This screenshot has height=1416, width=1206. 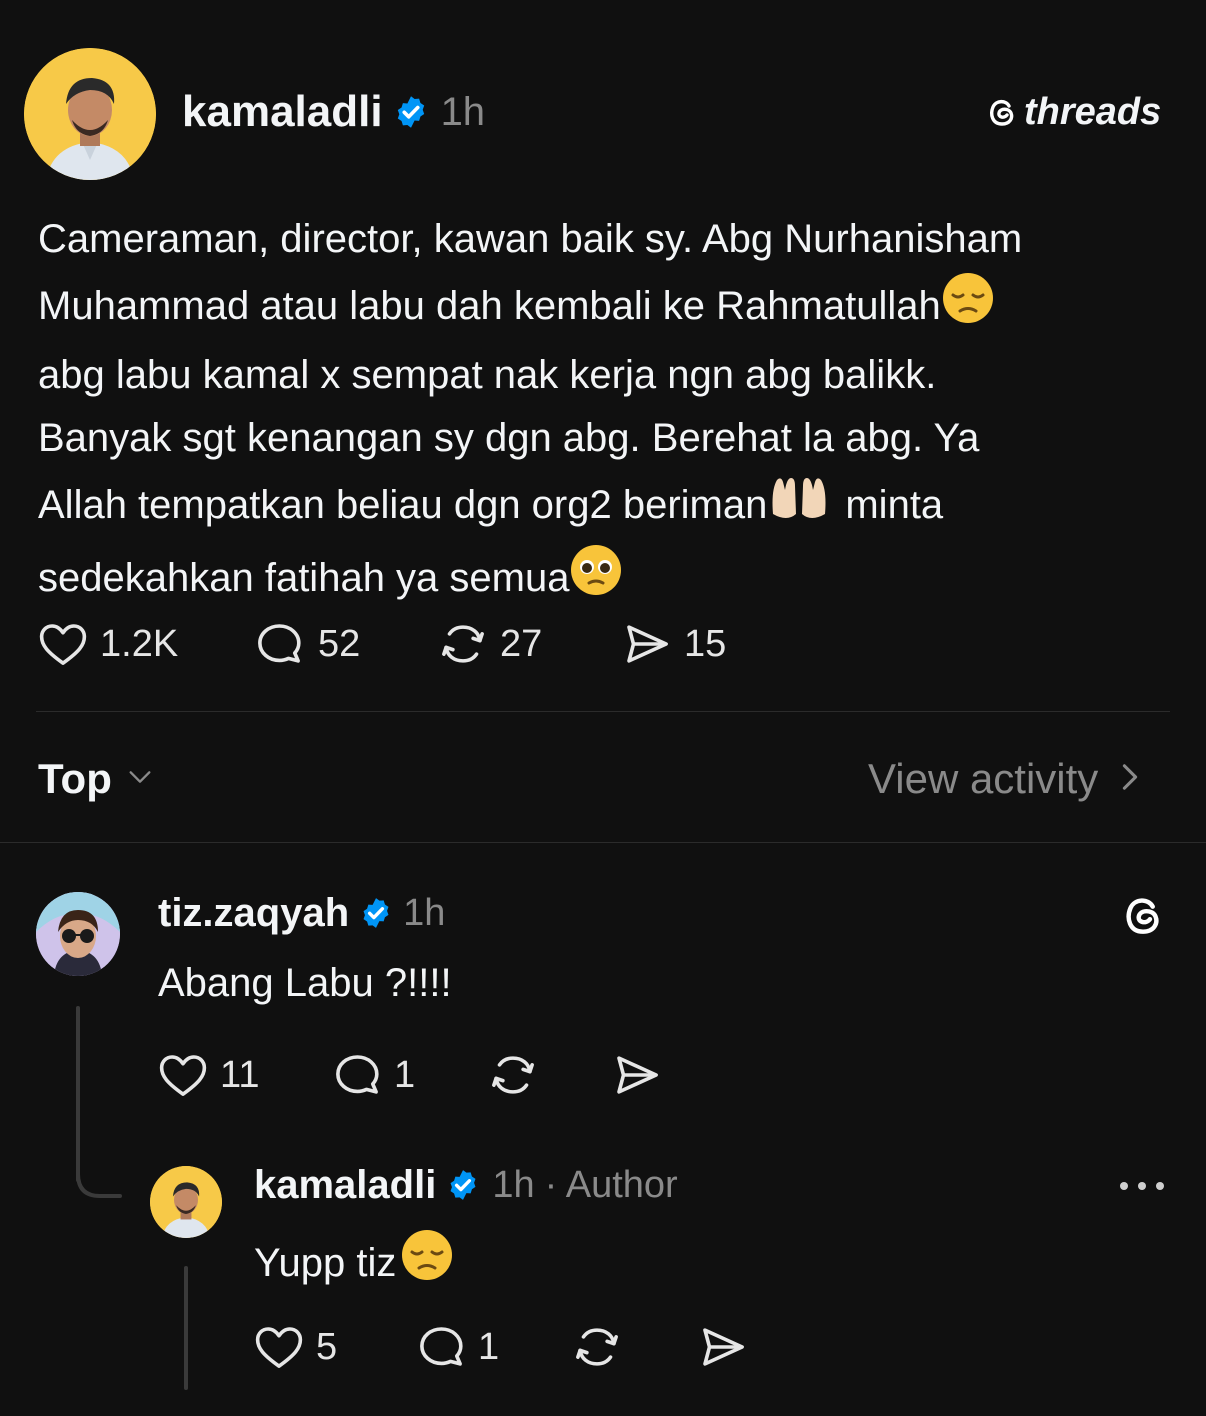 I want to click on reply-thread-line, so click(x=186, y=1328).